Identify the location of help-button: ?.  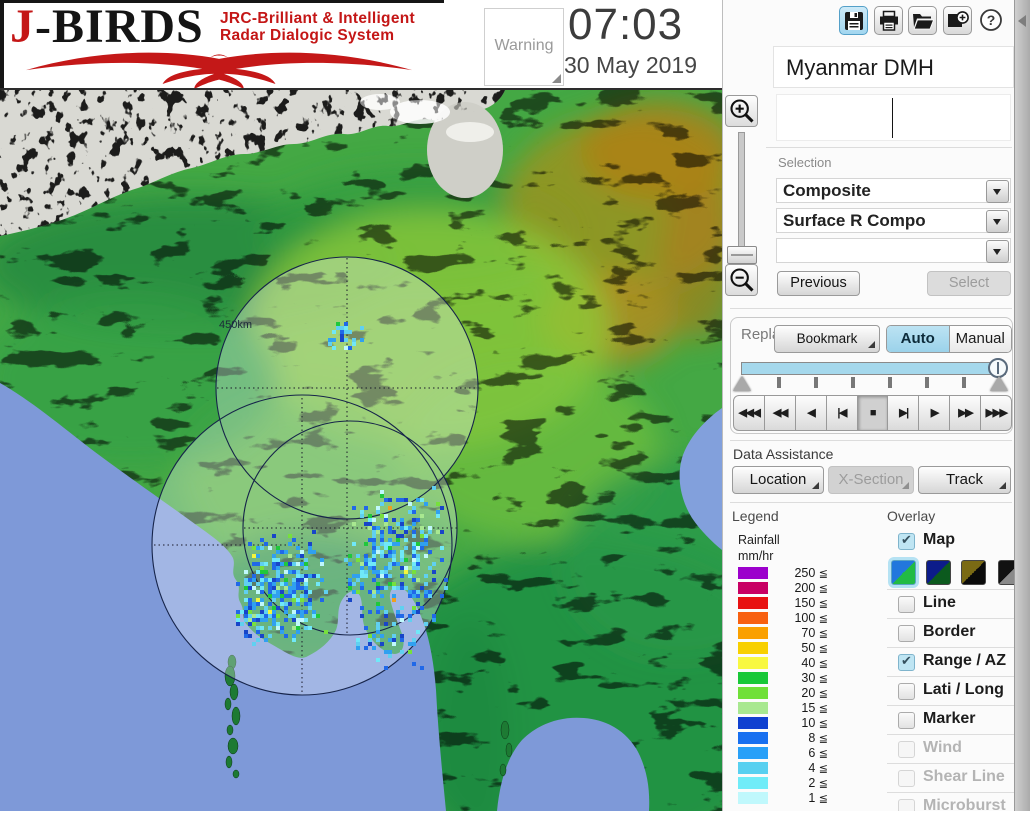
(991, 20).